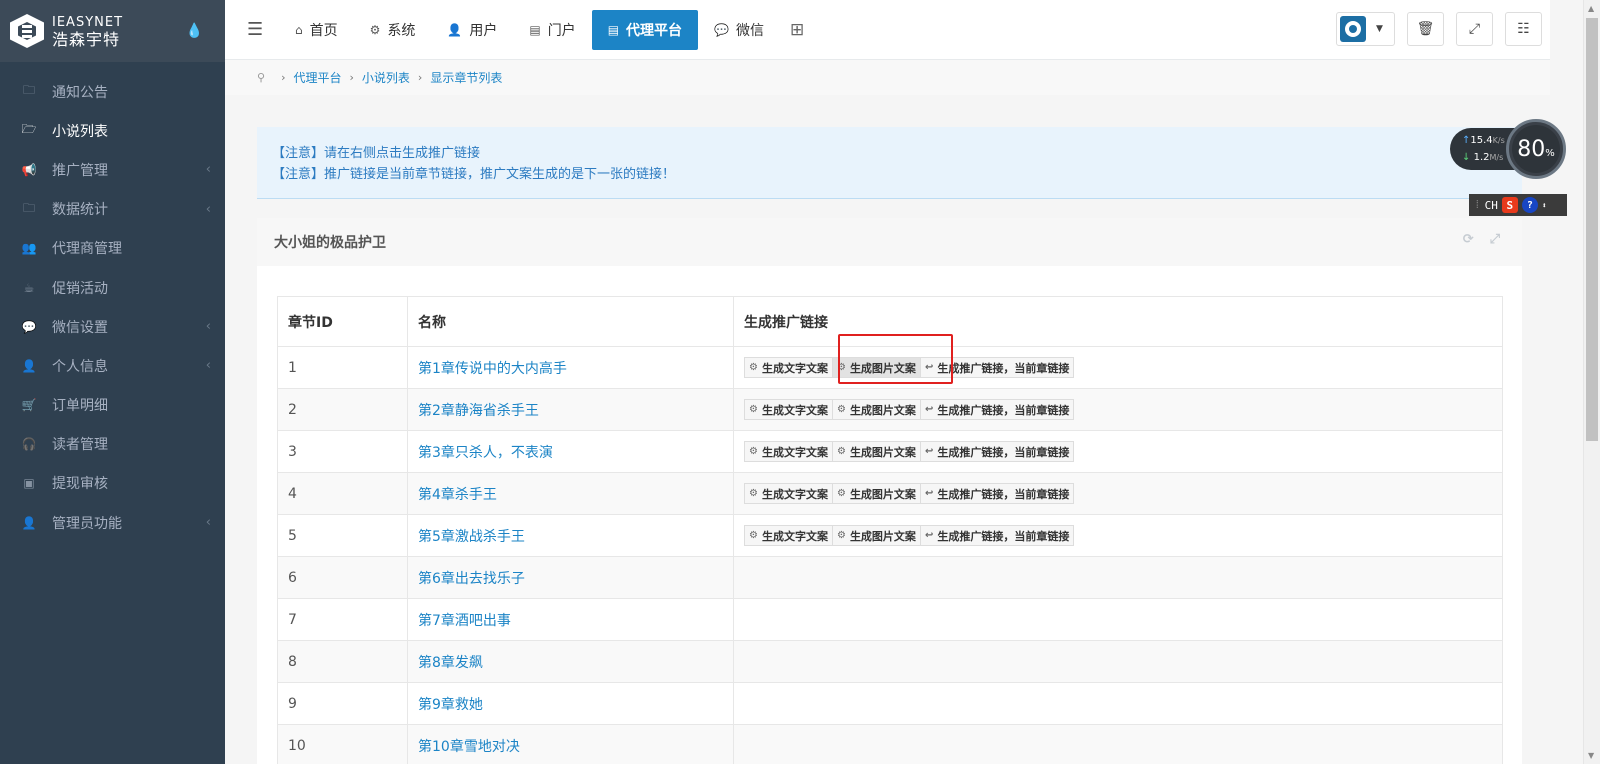 The height and width of the screenshot is (764, 1600). Describe the element at coordinates (316, 30) in the screenshot. I see `tab-0: ⌂ 首页` at that location.